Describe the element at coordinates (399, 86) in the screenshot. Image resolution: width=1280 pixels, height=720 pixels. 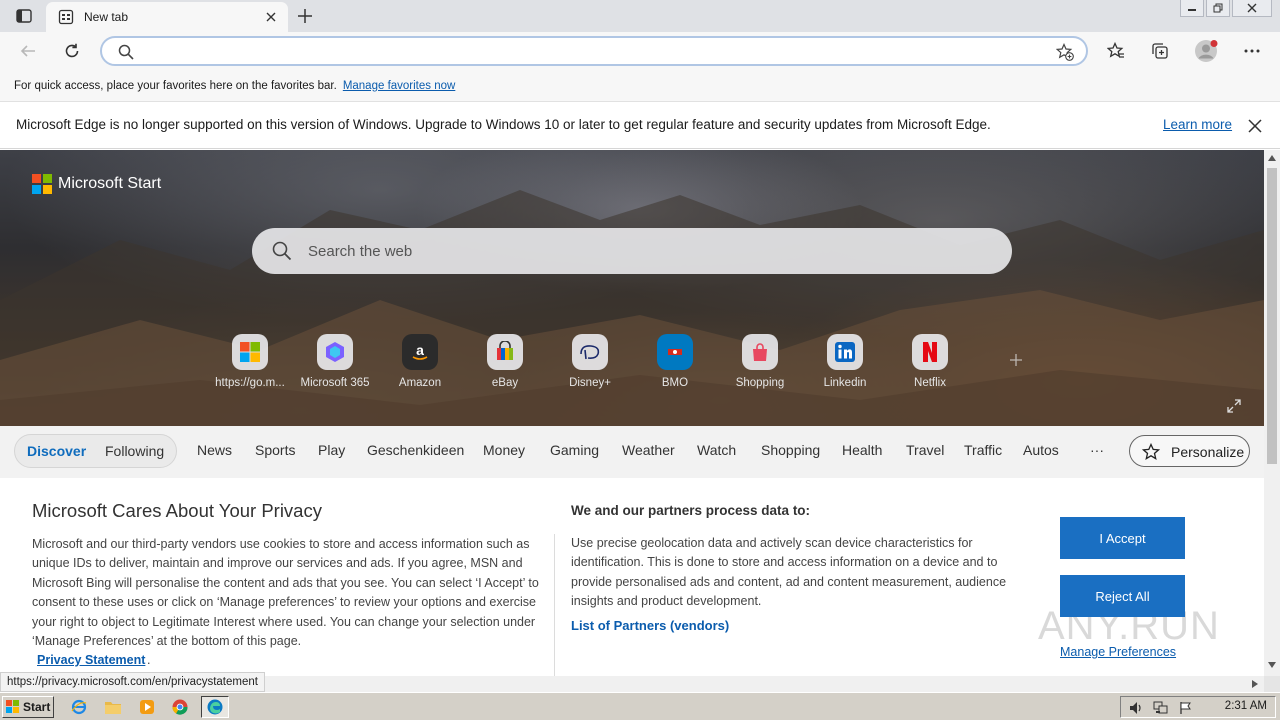
I see `manage-favorites-link: Manage favorites now` at that location.